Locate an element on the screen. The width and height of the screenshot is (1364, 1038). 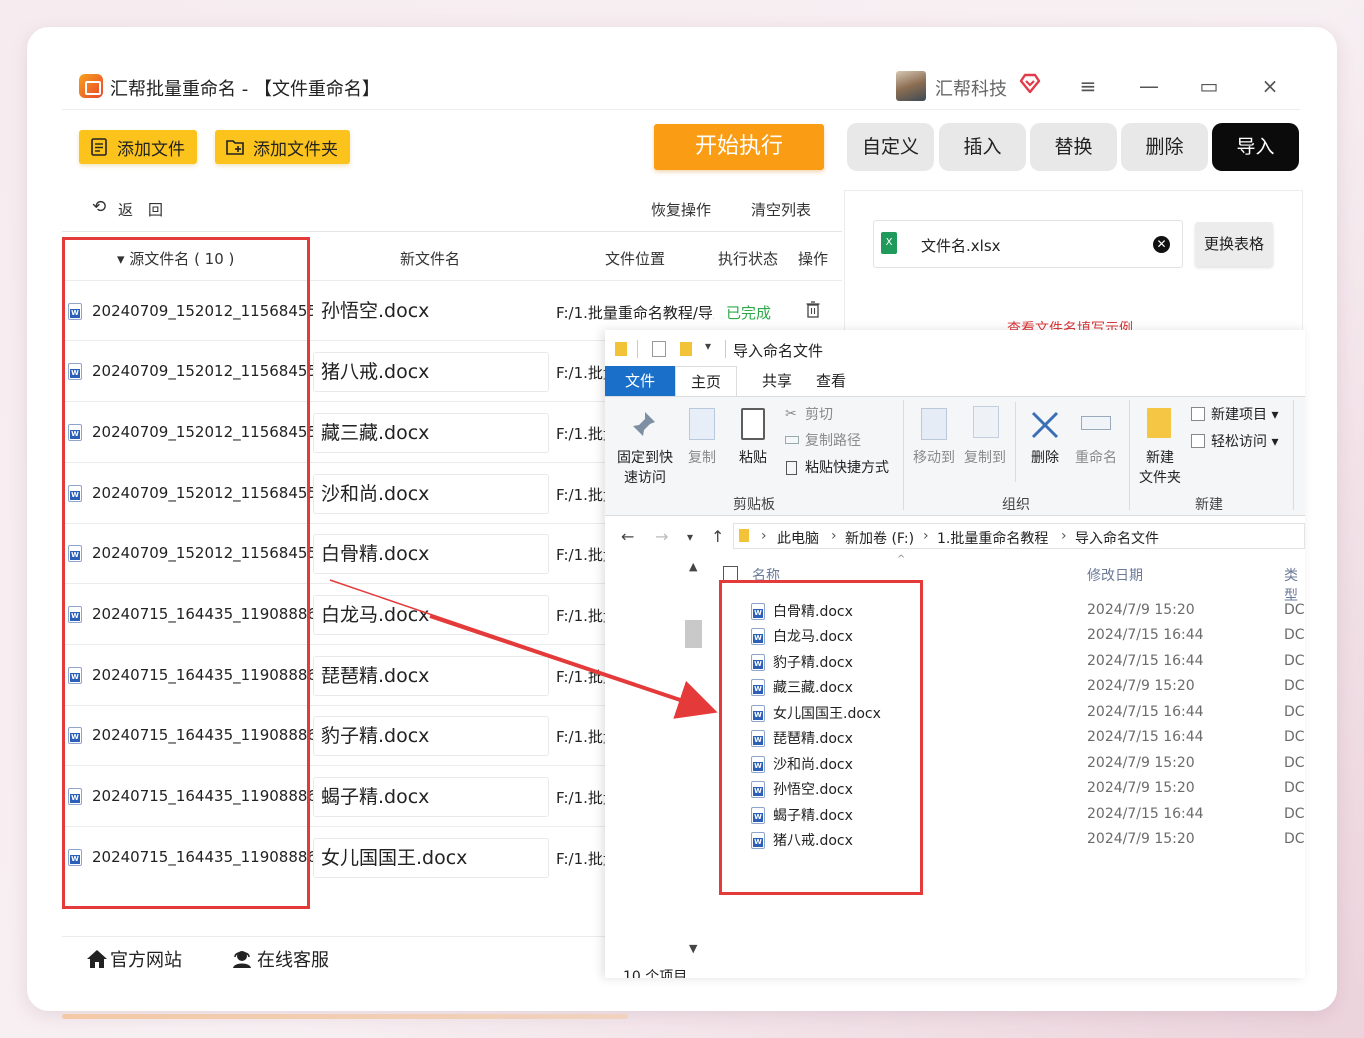
online-support-link: 在线客服 is located at coordinates (280, 959).